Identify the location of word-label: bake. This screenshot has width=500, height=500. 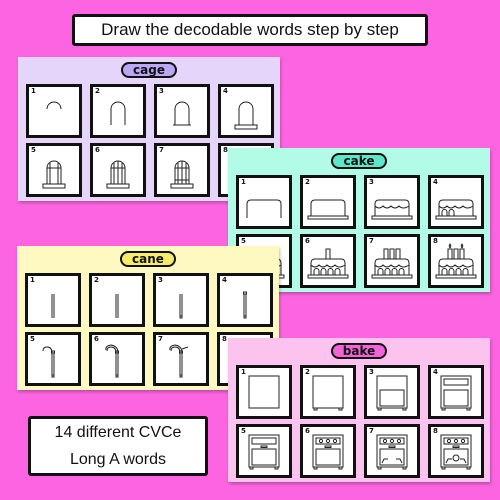
(359, 351).